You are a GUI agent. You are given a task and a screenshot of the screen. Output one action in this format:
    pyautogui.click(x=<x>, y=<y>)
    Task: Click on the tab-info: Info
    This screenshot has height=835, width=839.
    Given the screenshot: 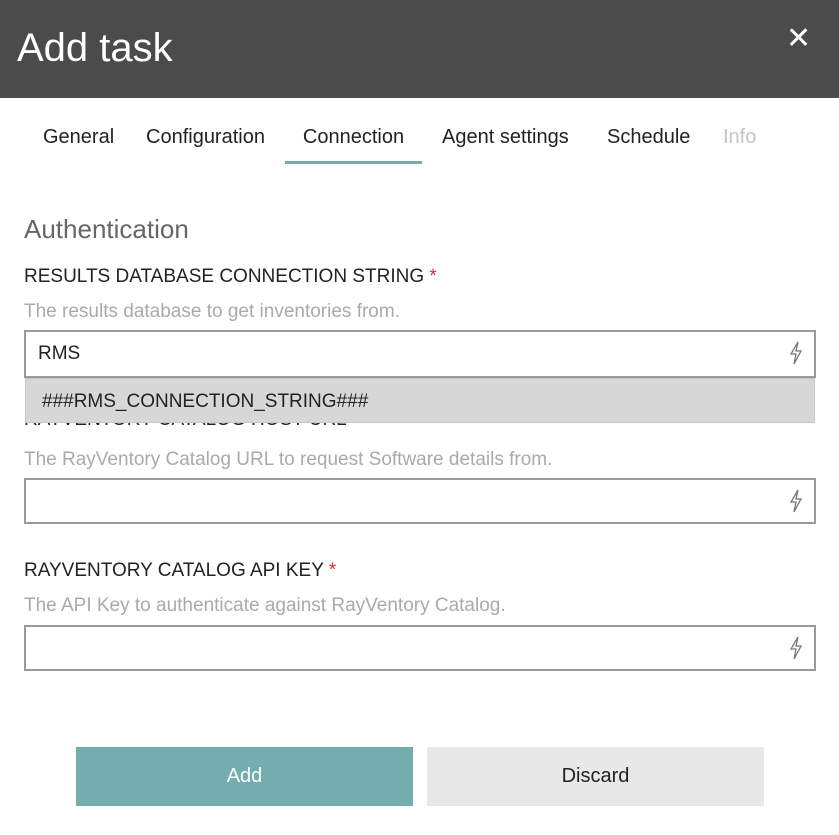 What is the action you would take?
    pyautogui.click(x=740, y=137)
    